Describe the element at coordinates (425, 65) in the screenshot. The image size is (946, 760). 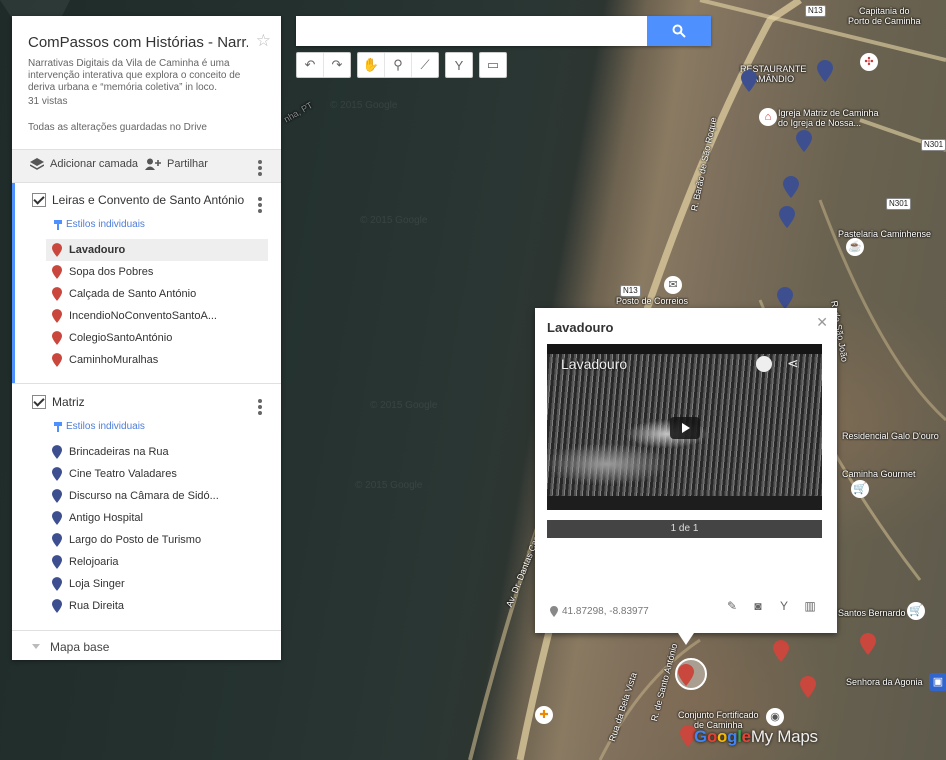
I see `draw-line-button: ⟋` at that location.